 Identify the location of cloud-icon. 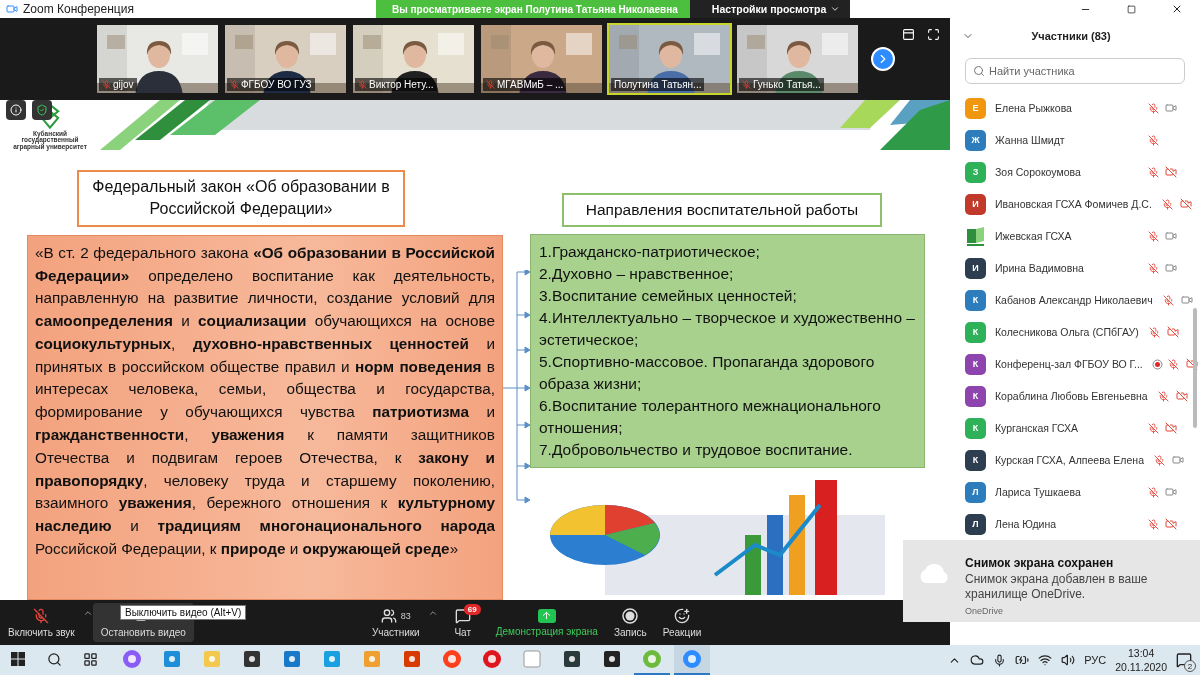
(977, 660).